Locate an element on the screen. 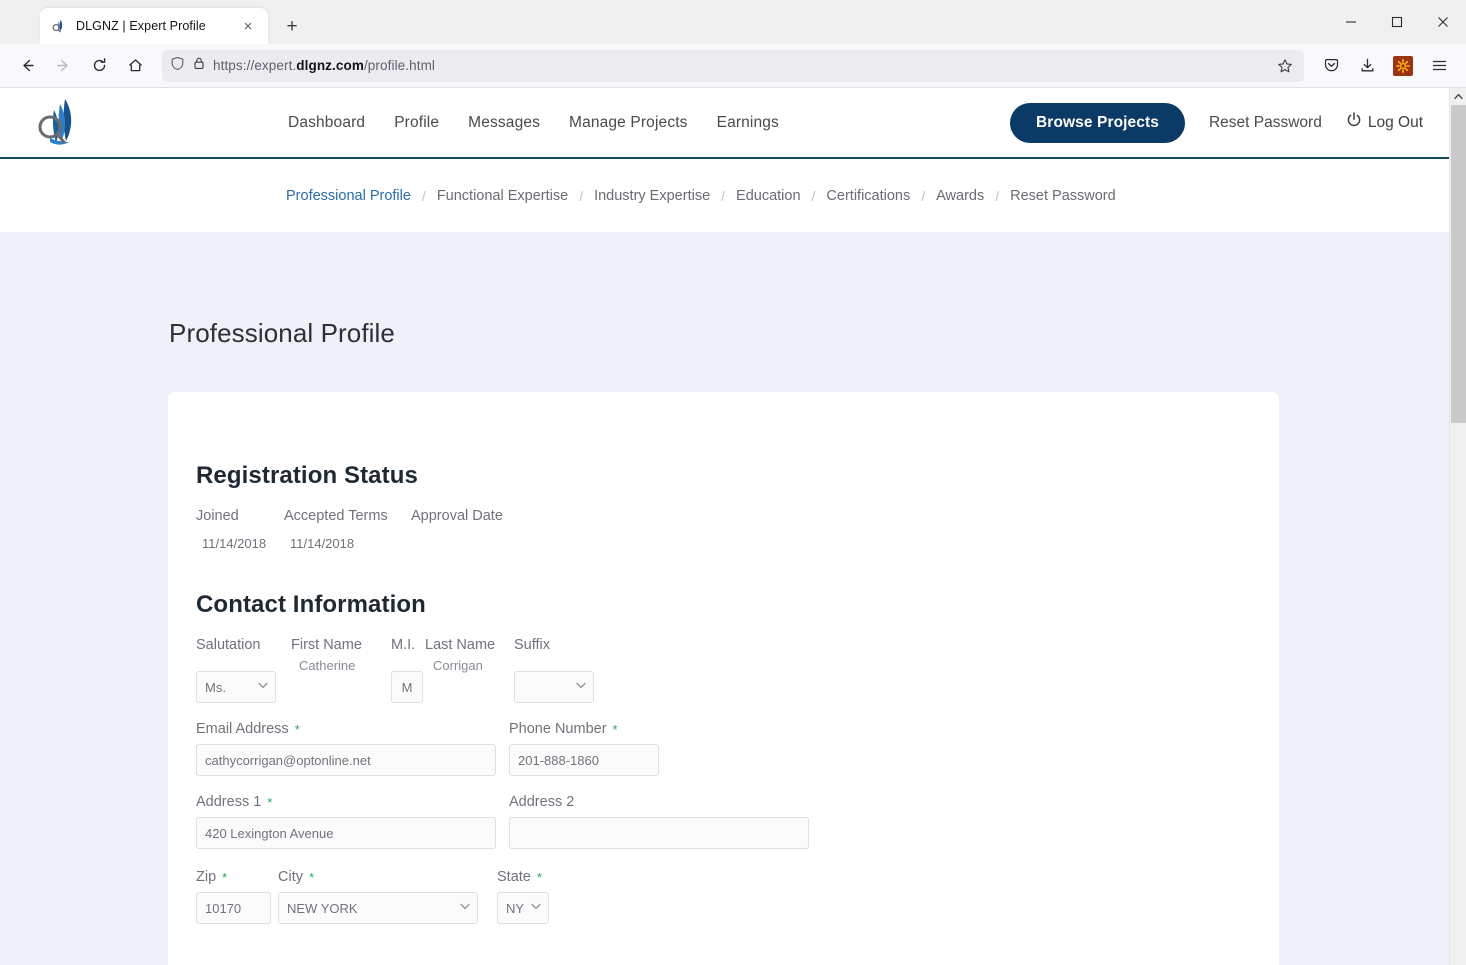 The width and height of the screenshot is (1466, 965). label-salutation: Salutation is located at coordinates (228, 645).